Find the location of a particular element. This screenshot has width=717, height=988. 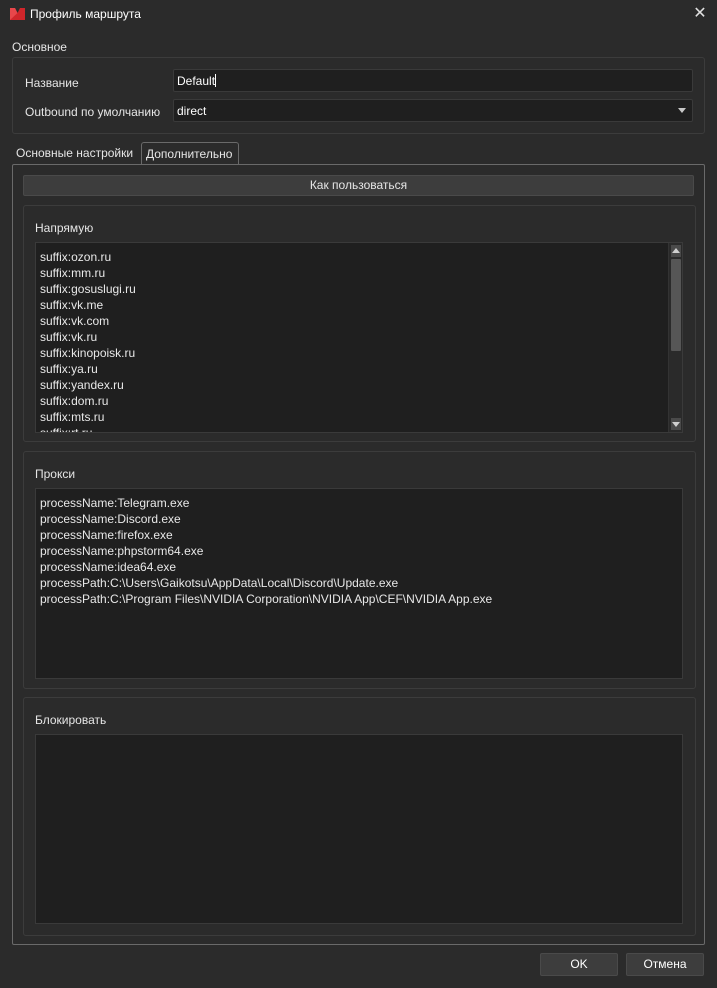

outbound-select-value: direct is located at coordinates (192, 111).